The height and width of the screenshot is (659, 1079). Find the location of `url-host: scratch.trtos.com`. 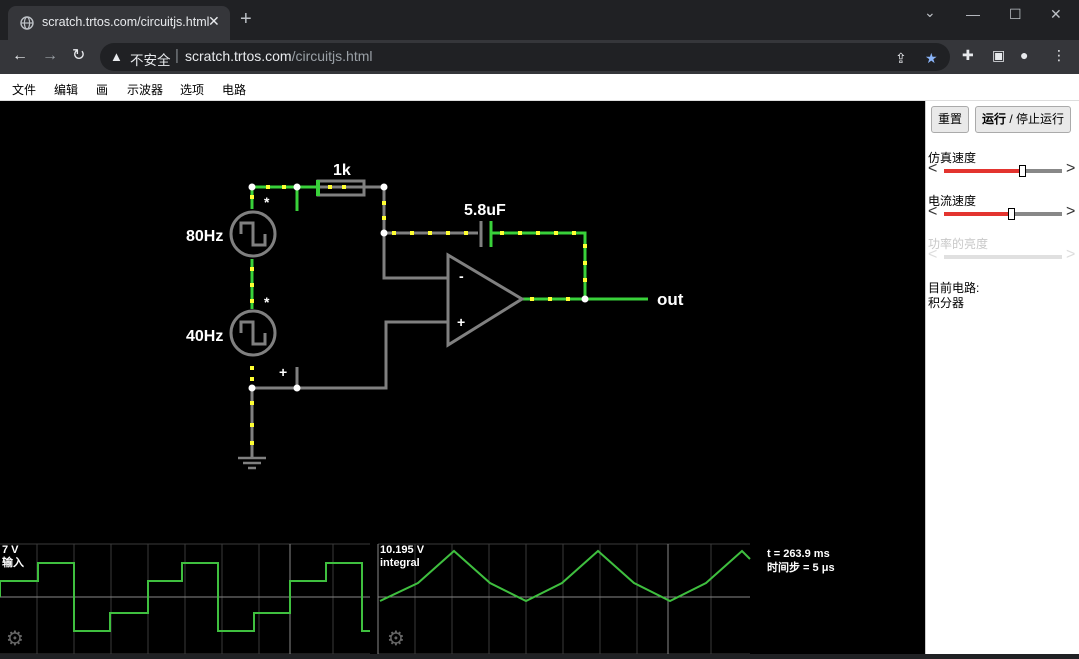

url-host: scratch.trtos.com is located at coordinates (238, 56).